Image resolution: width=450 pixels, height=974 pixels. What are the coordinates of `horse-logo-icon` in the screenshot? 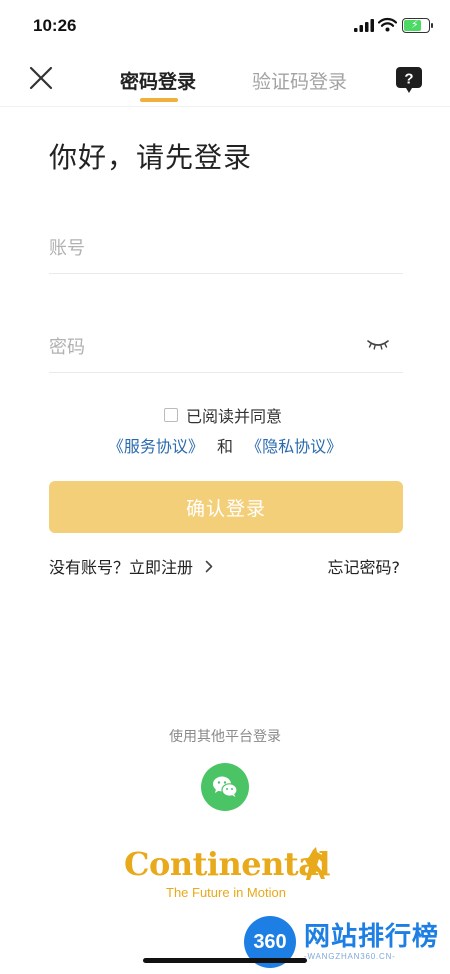 It's located at (316, 863).